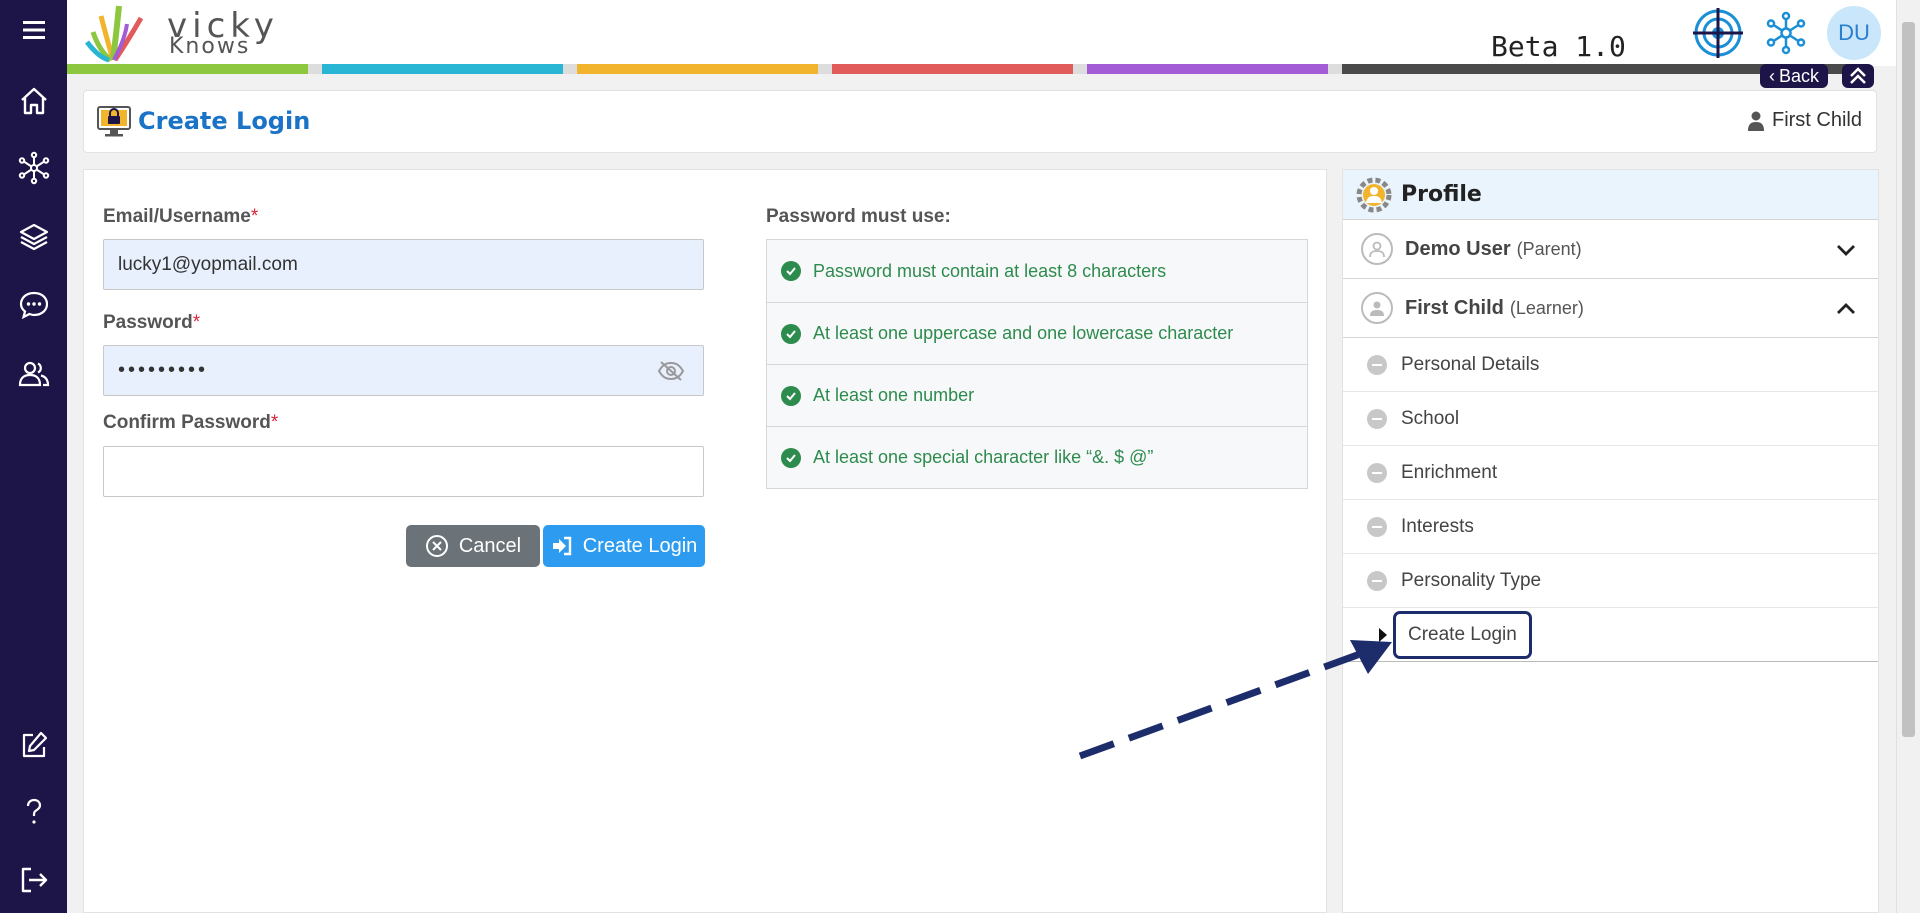 This screenshot has height=913, width=1920. Describe the element at coordinates (1449, 472) in the screenshot. I see `profile-item-label: Enrichment` at that location.